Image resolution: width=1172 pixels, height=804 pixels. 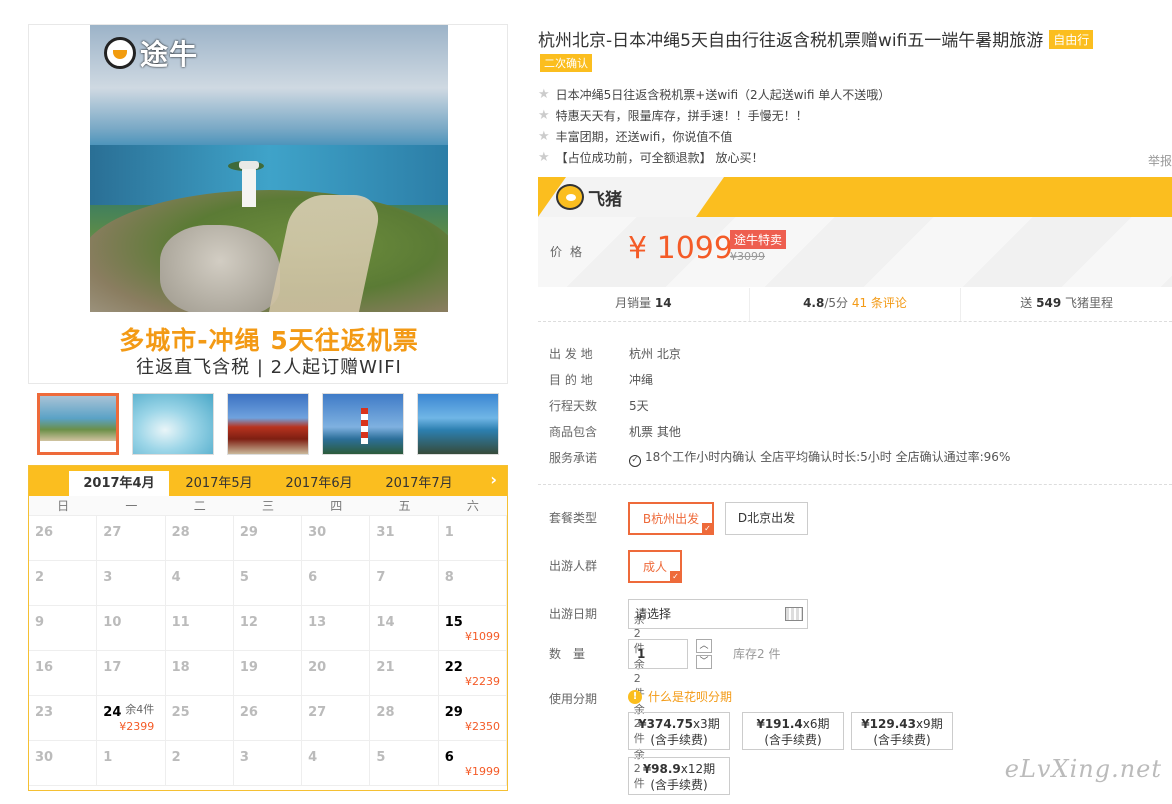 I want to click on rating-summary: 4.8/5分 41 条评论, so click(x=856, y=304).